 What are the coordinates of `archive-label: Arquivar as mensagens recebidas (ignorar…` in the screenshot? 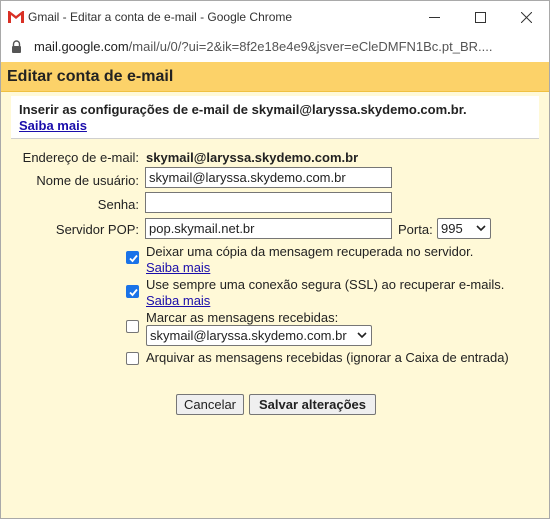 It's located at (327, 357).